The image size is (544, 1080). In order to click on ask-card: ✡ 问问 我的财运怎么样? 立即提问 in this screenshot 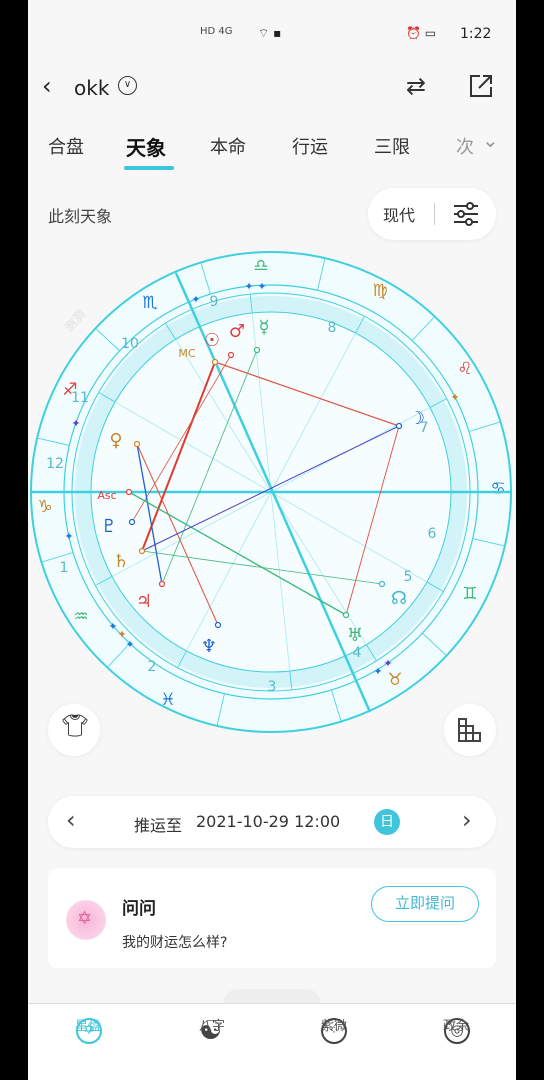, I will do `click(272, 918)`.